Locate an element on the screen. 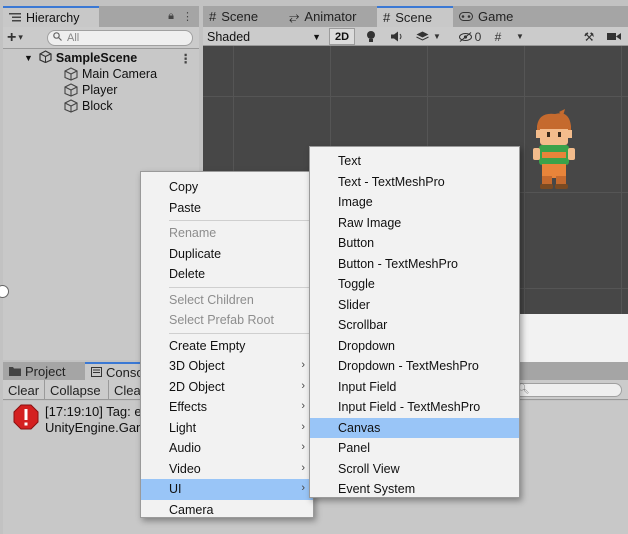 The height and width of the screenshot is (534, 628). submenu-item-text: Text is located at coordinates (414, 161).